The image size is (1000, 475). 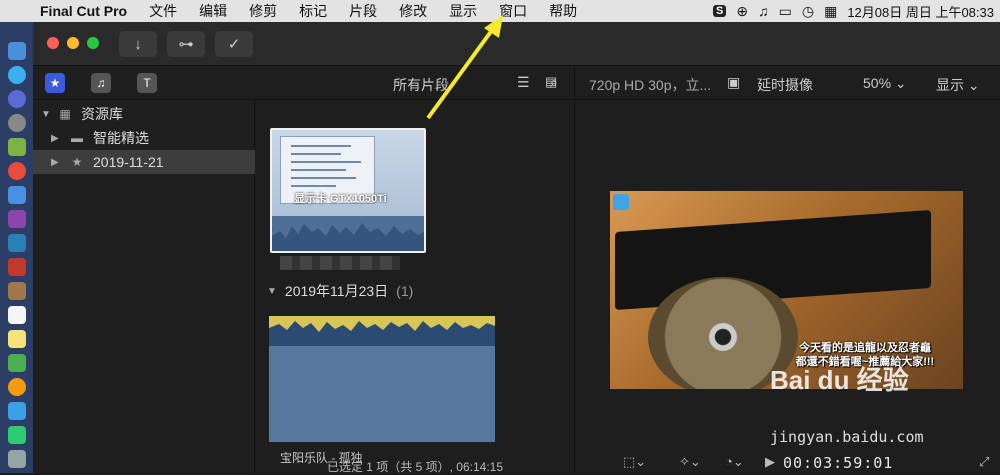 What do you see at coordinates (17, 171) in the screenshot?
I see `chrome-icon` at bounding box center [17, 171].